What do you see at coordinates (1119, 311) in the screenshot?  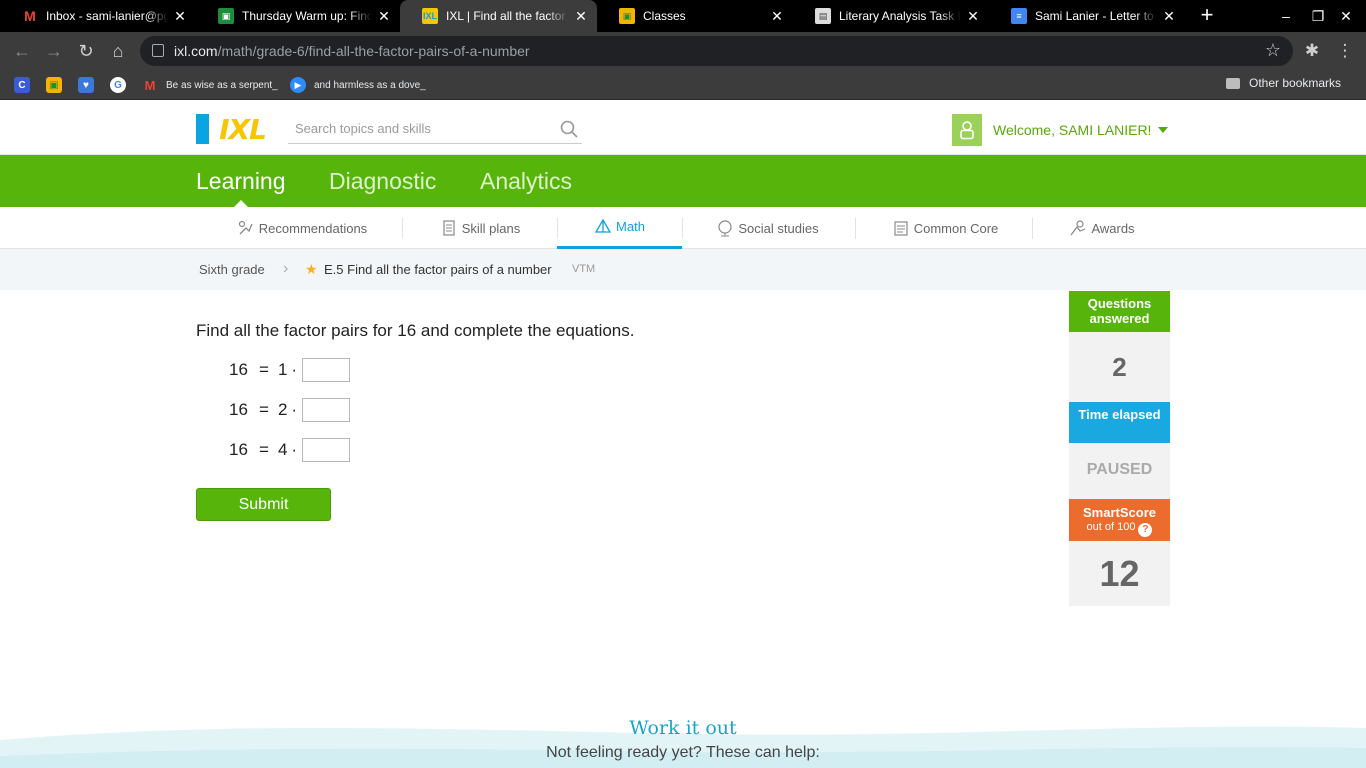 I see `questions-answered-label: Questions answered` at bounding box center [1119, 311].